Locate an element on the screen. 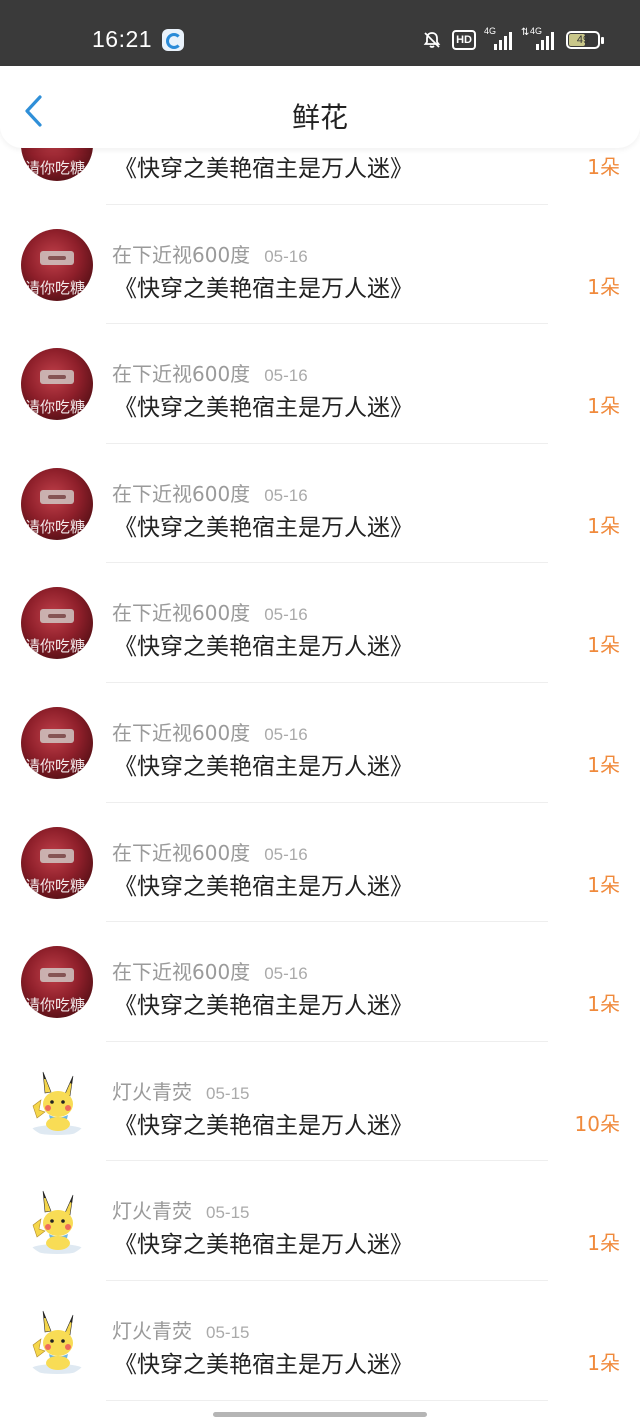 This screenshot has height=1422, width=640. flower-count: 10朵 is located at coordinates (597, 1123).